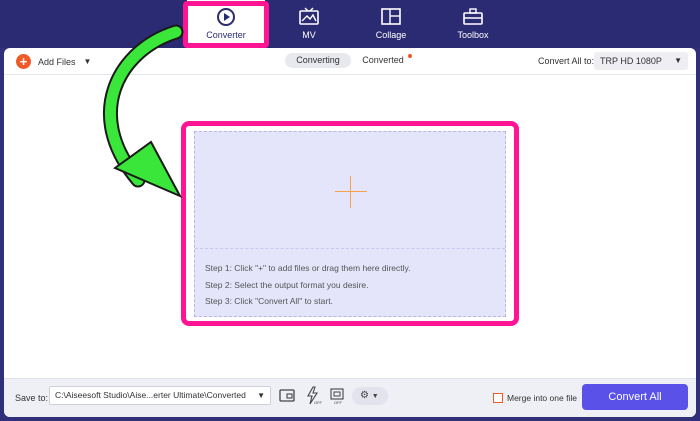  What do you see at coordinates (143, 111) in the screenshot?
I see `annotation-arrow-icon` at bounding box center [143, 111].